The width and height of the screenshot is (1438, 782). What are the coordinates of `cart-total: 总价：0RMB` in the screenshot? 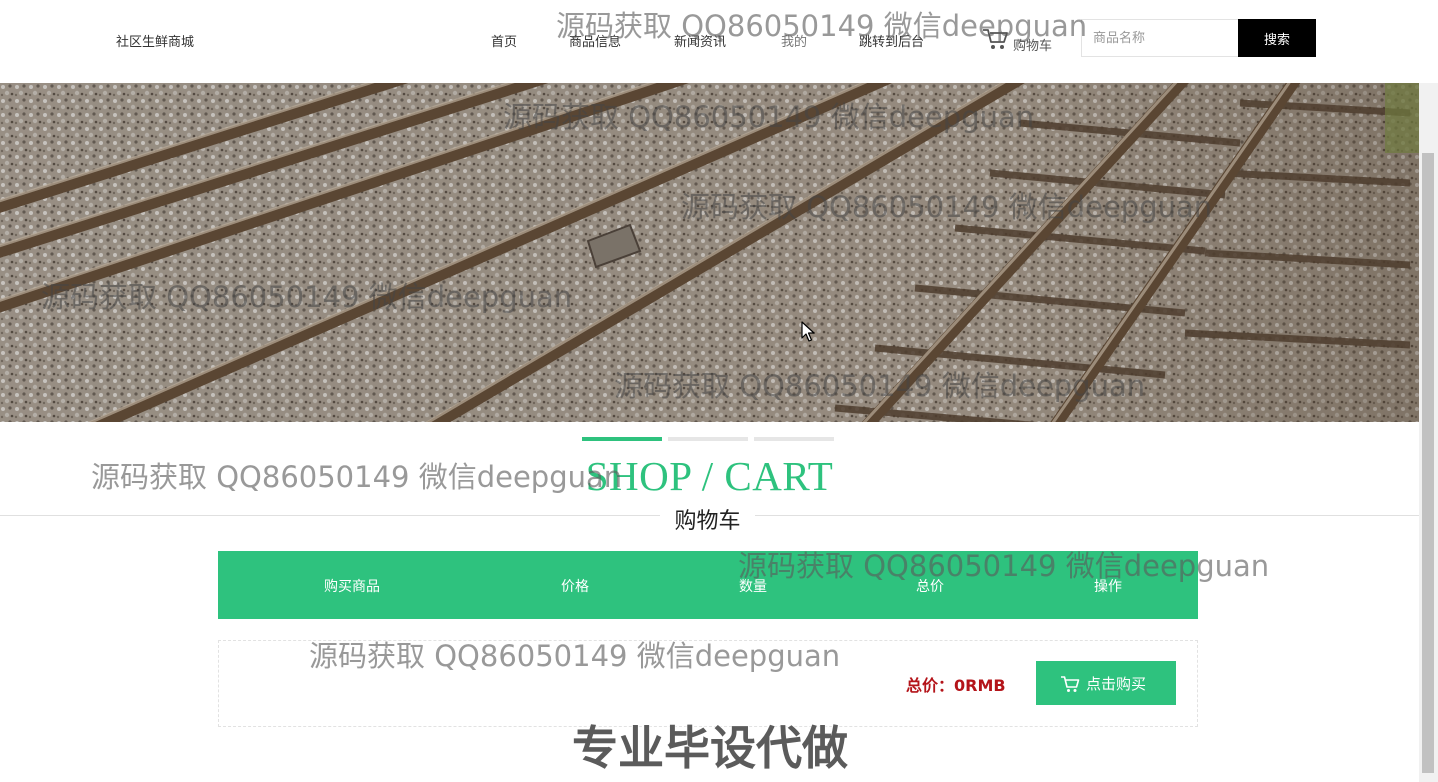 It's located at (956, 685).